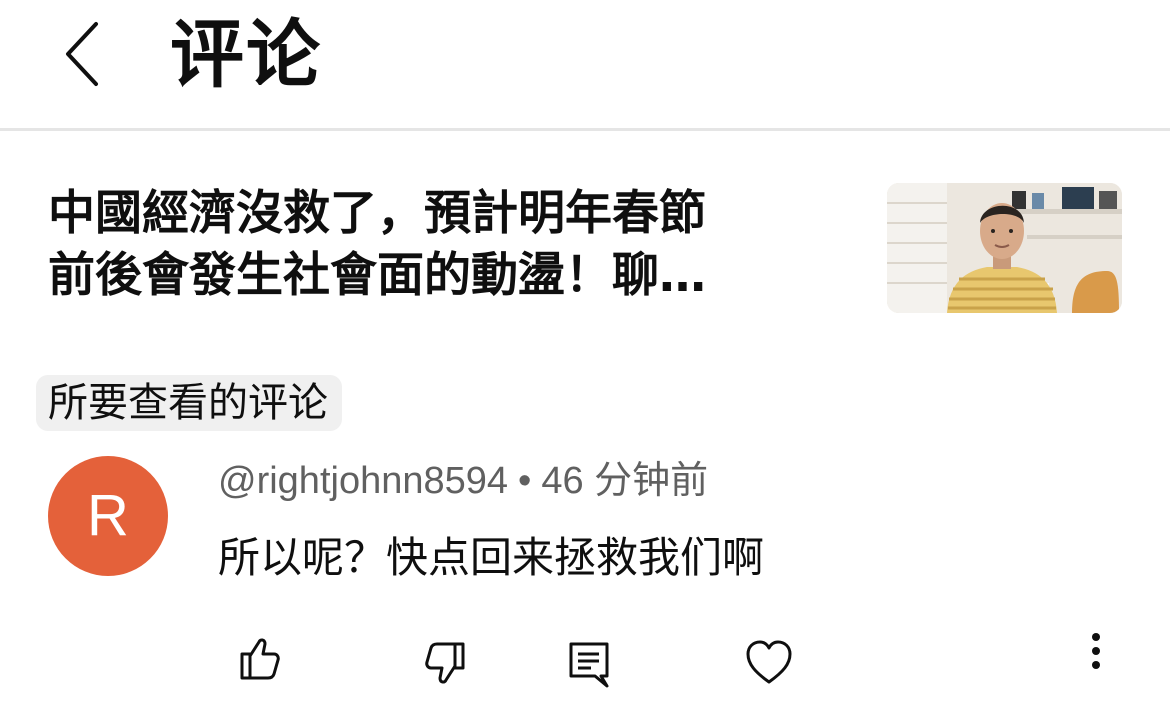 This screenshot has width=1170, height=713. Describe the element at coordinates (491, 557) in the screenshot. I see `comment-text: 所以呢？快点回来拯救我们啊` at that location.